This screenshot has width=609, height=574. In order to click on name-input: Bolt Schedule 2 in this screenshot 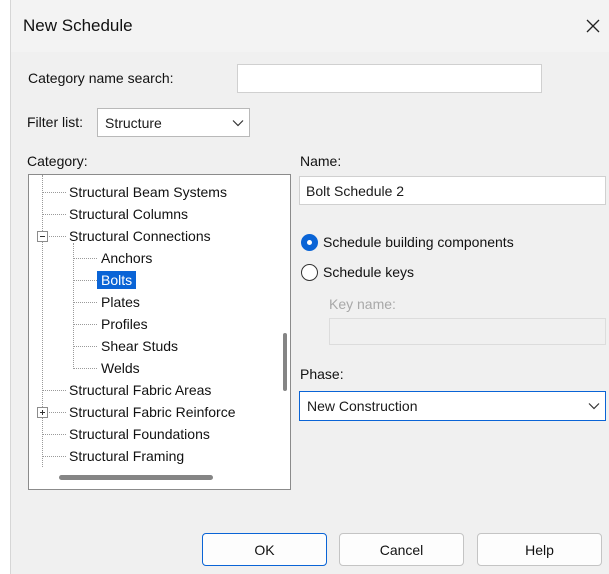, I will do `click(452, 190)`.